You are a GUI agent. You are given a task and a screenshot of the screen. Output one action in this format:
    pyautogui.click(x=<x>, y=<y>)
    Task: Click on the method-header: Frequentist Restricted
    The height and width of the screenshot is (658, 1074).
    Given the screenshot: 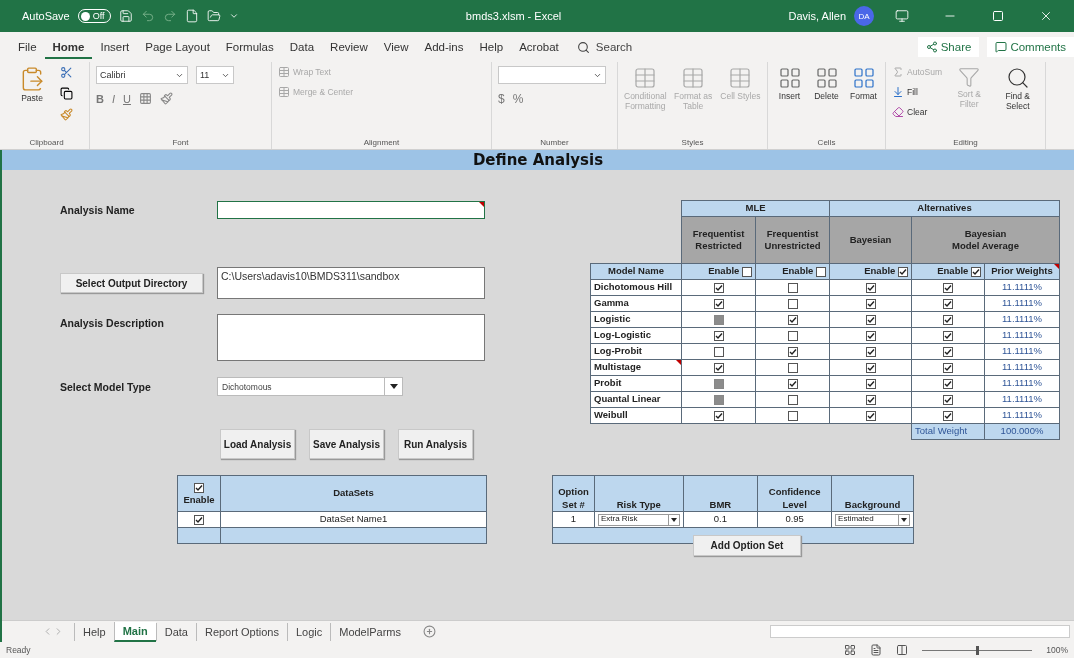 What is the action you would take?
    pyautogui.click(x=718, y=240)
    